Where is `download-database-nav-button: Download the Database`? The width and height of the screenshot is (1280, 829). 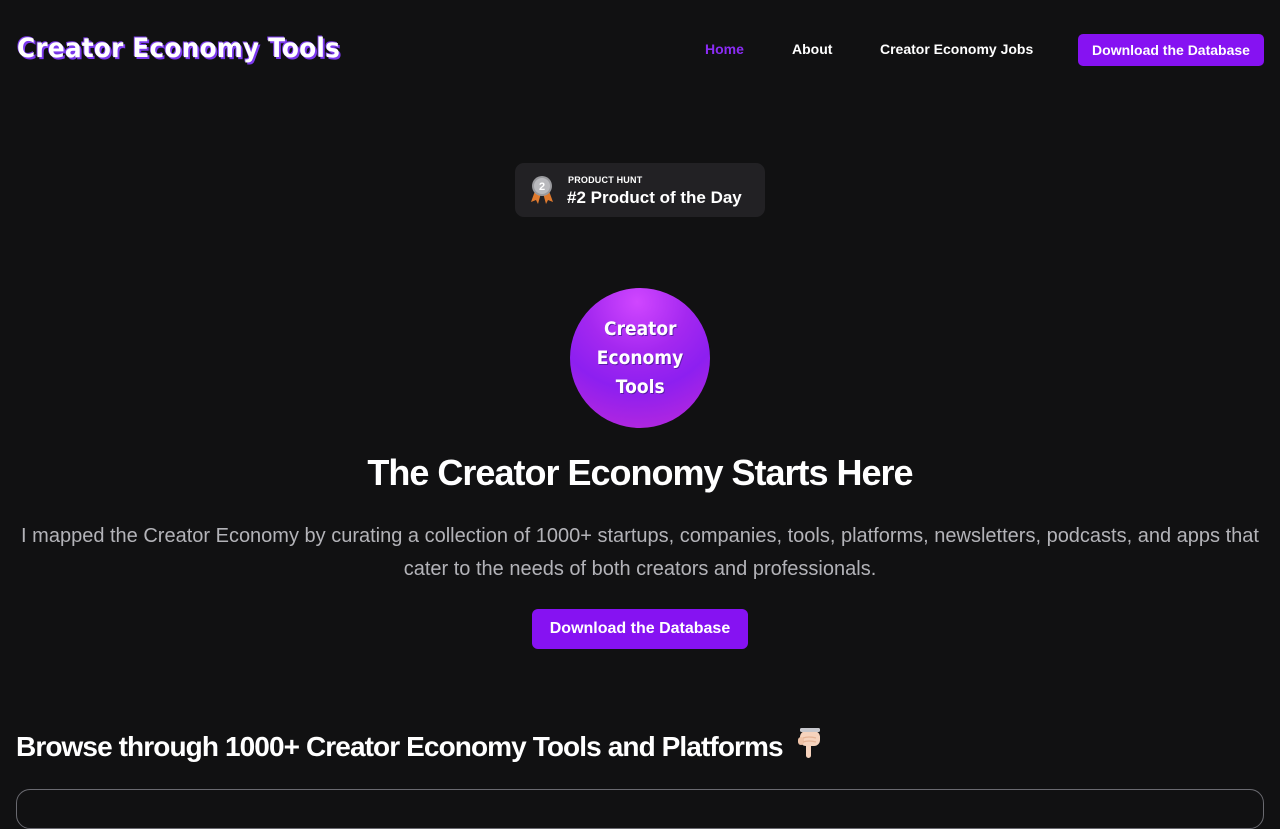 download-database-nav-button: Download the Database is located at coordinates (1171, 50).